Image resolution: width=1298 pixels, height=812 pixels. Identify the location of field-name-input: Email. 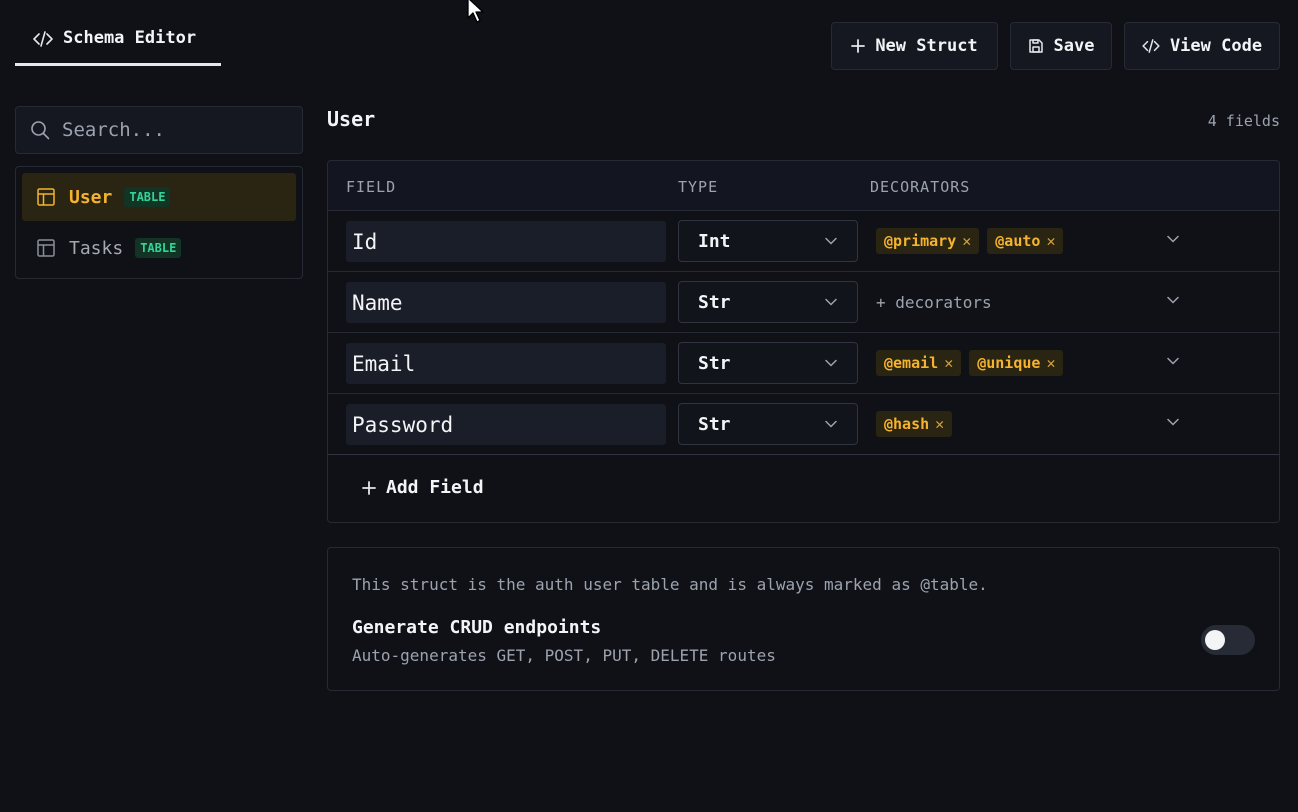
(506, 363).